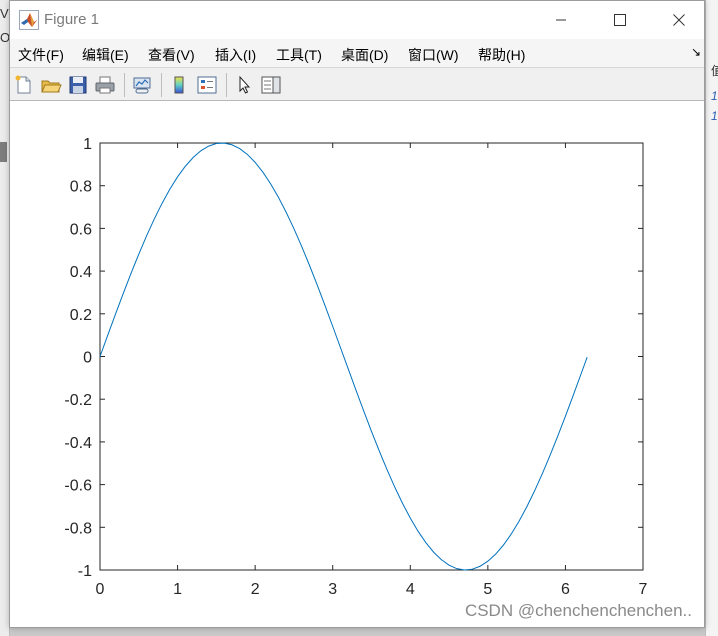  Describe the element at coordinates (78, 443) in the screenshot. I see `y-tick-label: -0.4` at that location.